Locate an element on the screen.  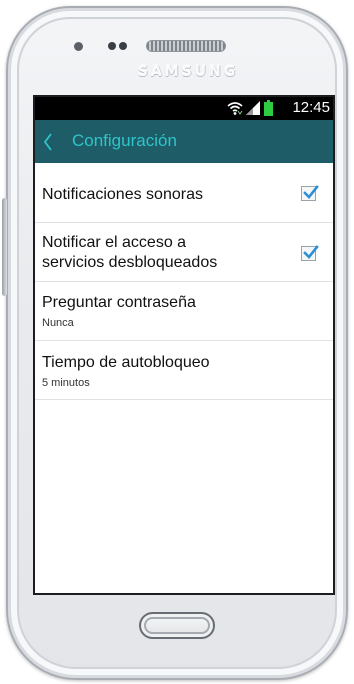
chevron-left-icon is located at coordinates (48, 142).